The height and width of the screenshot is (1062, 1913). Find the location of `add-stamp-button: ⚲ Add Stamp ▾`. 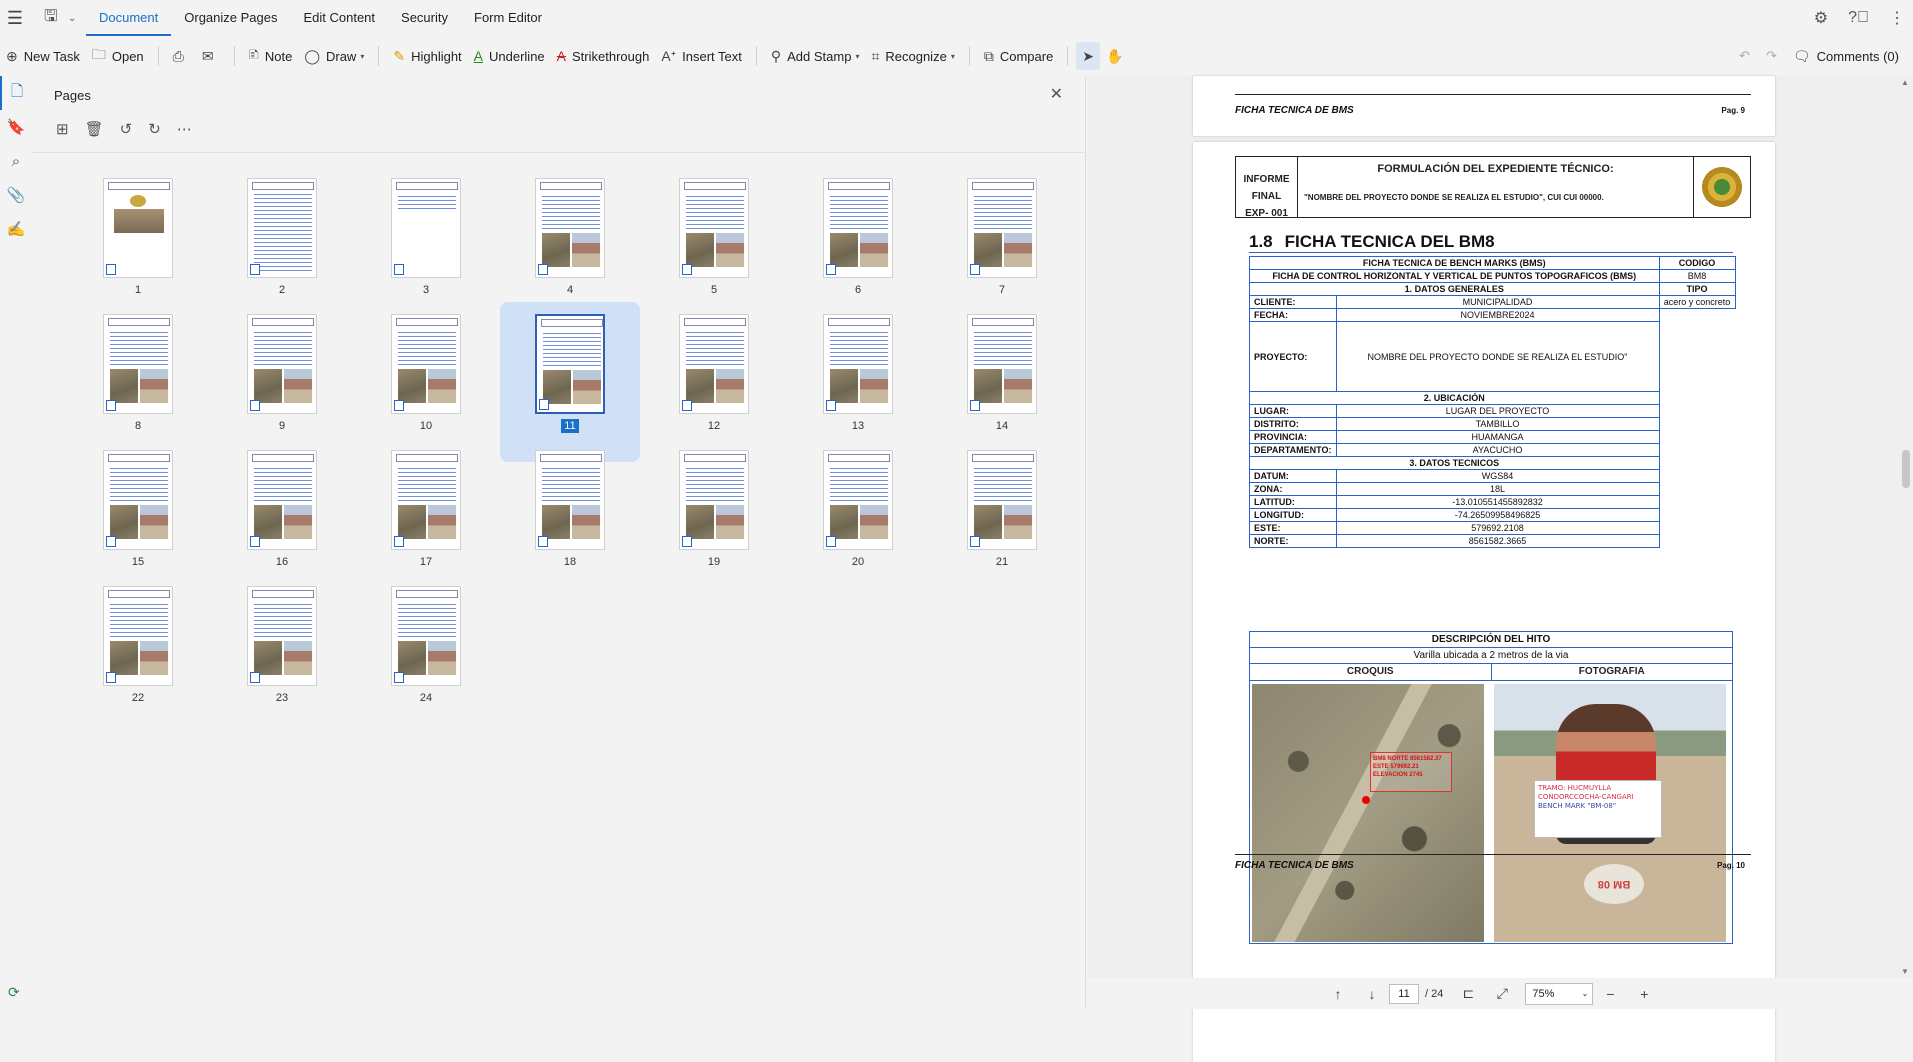

add-stamp-button: ⚲ Add Stamp ▾ is located at coordinates (815, 56).